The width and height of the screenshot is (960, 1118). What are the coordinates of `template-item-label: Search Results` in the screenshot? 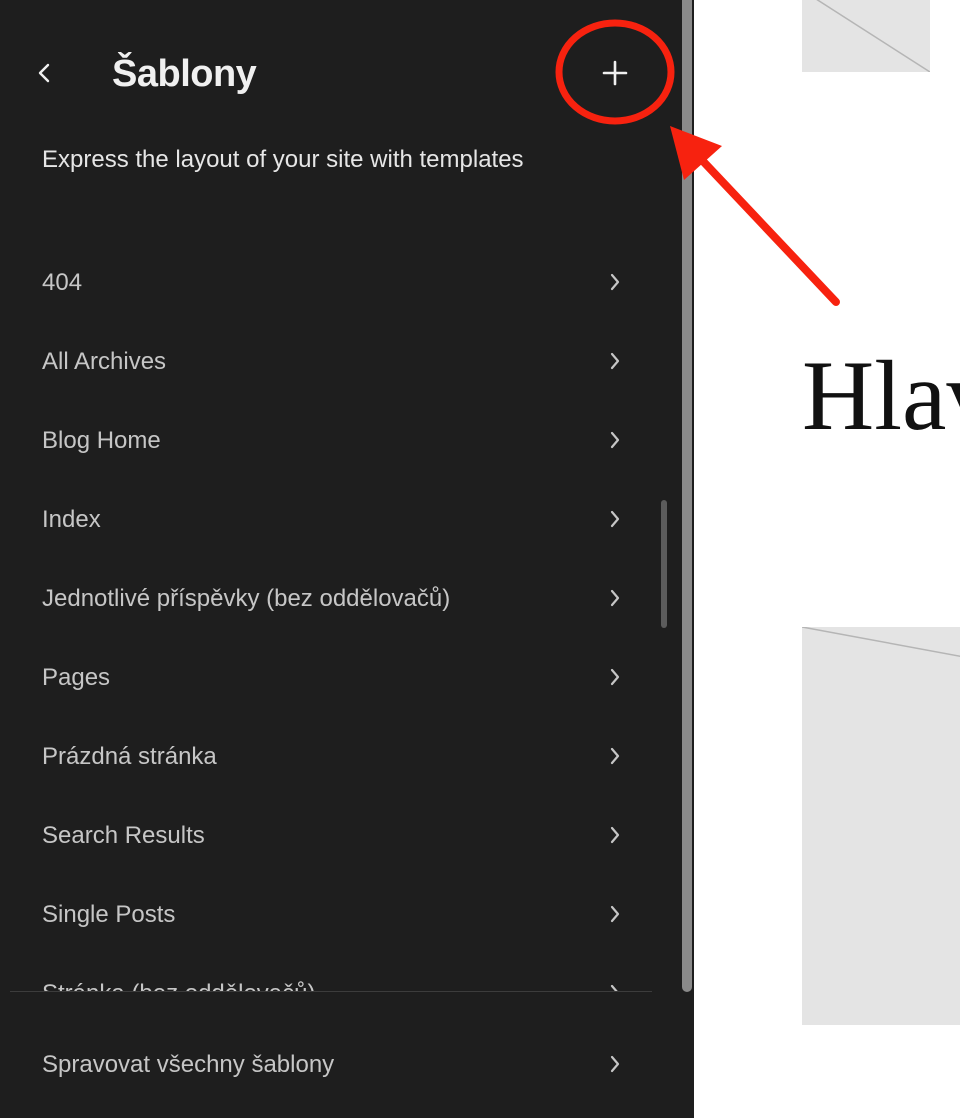 It's located at (123, 835).